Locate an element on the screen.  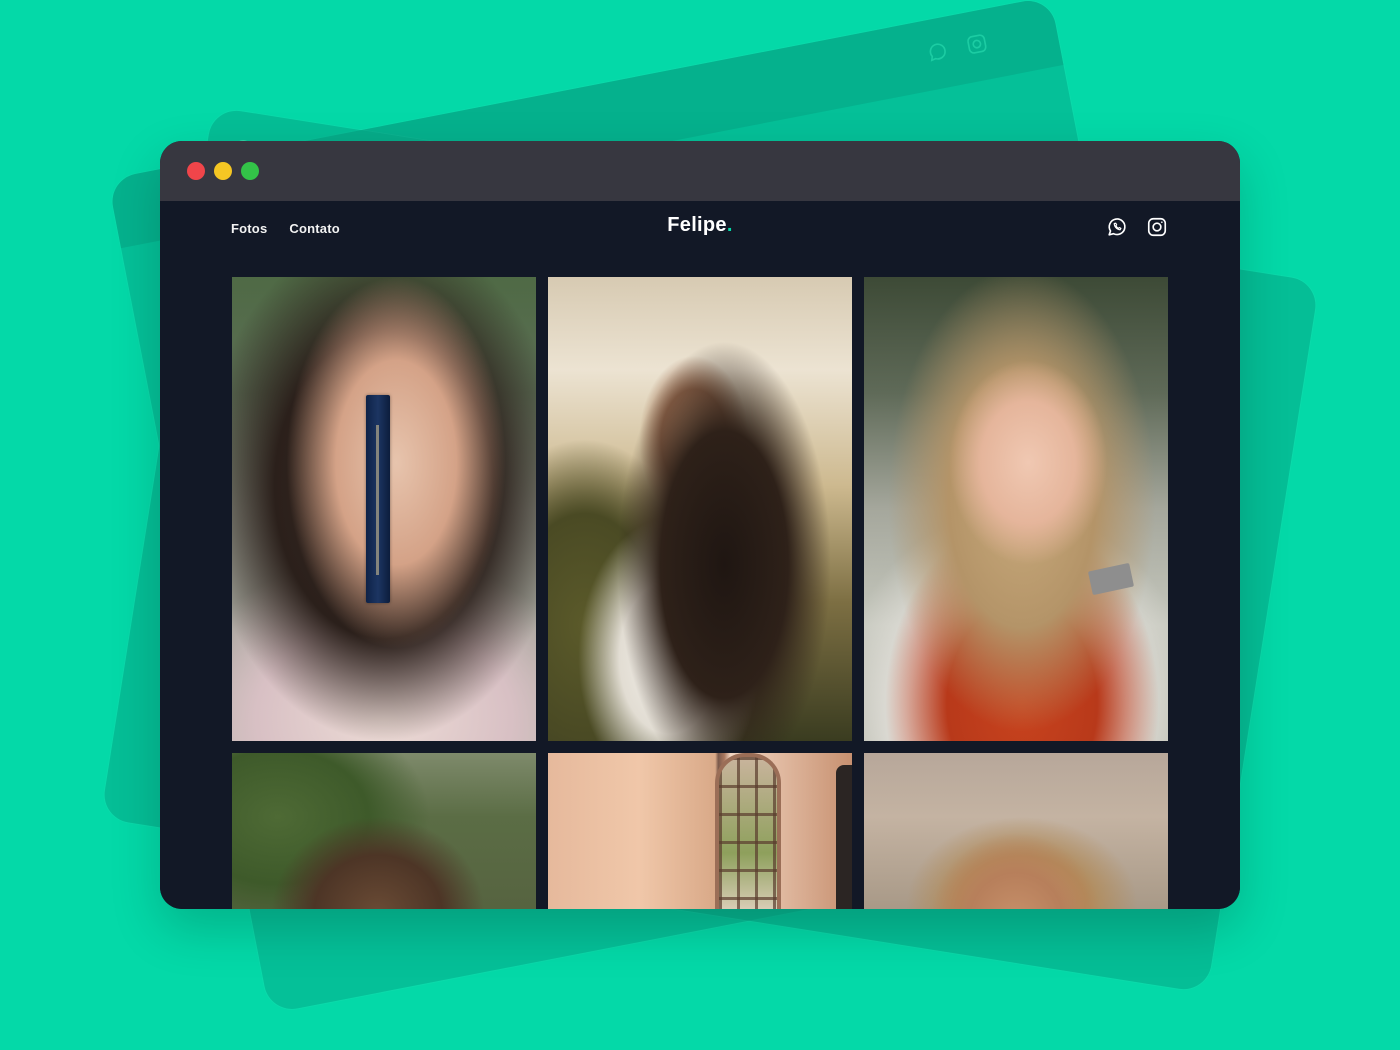
logo-text: Felipe is located at coordinates (697, 225).